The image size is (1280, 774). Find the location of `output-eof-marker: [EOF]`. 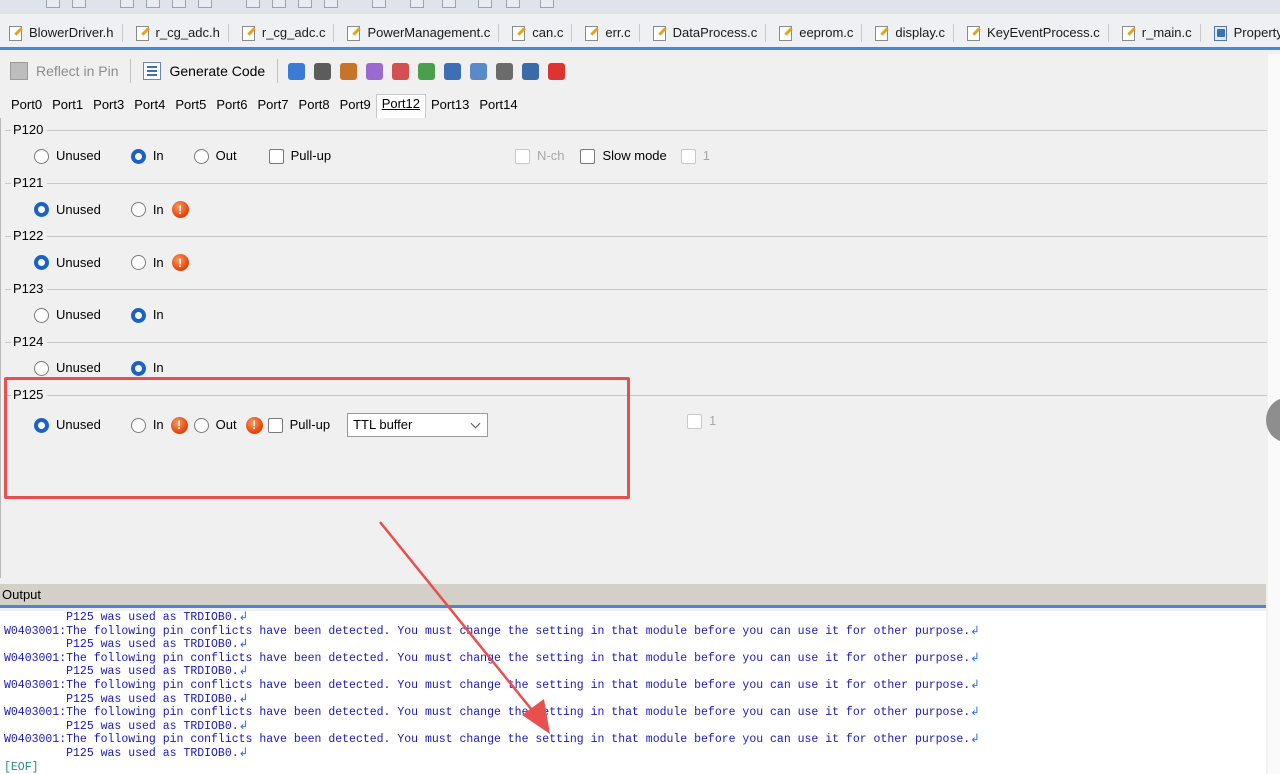

output-eof-marker: [EOF] is located at coordinates (21, 767).